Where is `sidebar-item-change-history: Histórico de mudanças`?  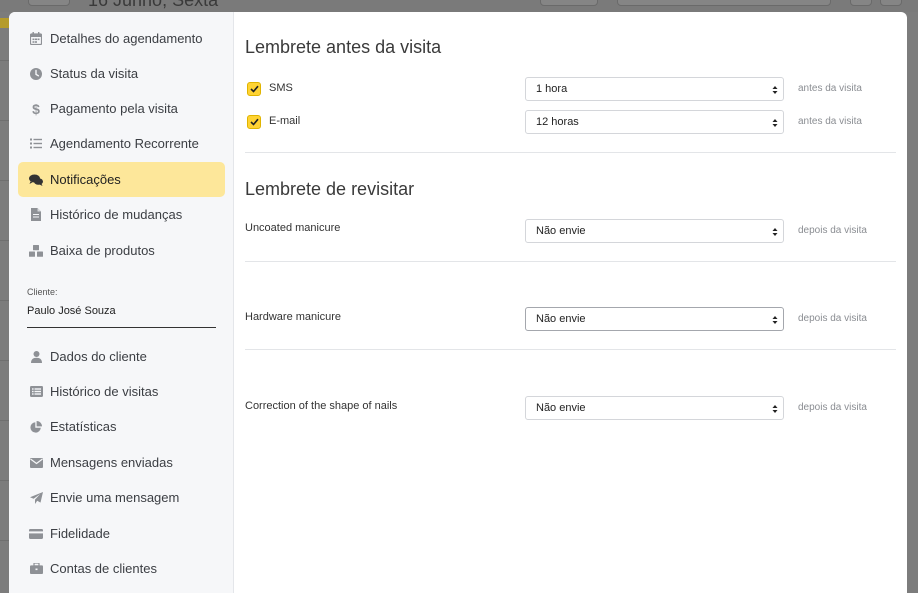 sidebar-item-change-history: Histórico de mudanças is located at coordinates (121, 214).